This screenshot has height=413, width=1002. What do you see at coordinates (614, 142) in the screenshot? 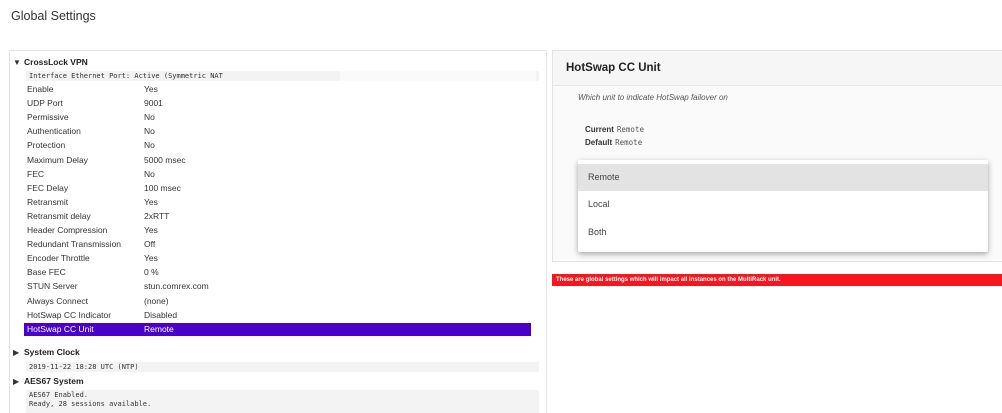
I see `default-value-row: Default Remote` at bounding box center [614, 142].